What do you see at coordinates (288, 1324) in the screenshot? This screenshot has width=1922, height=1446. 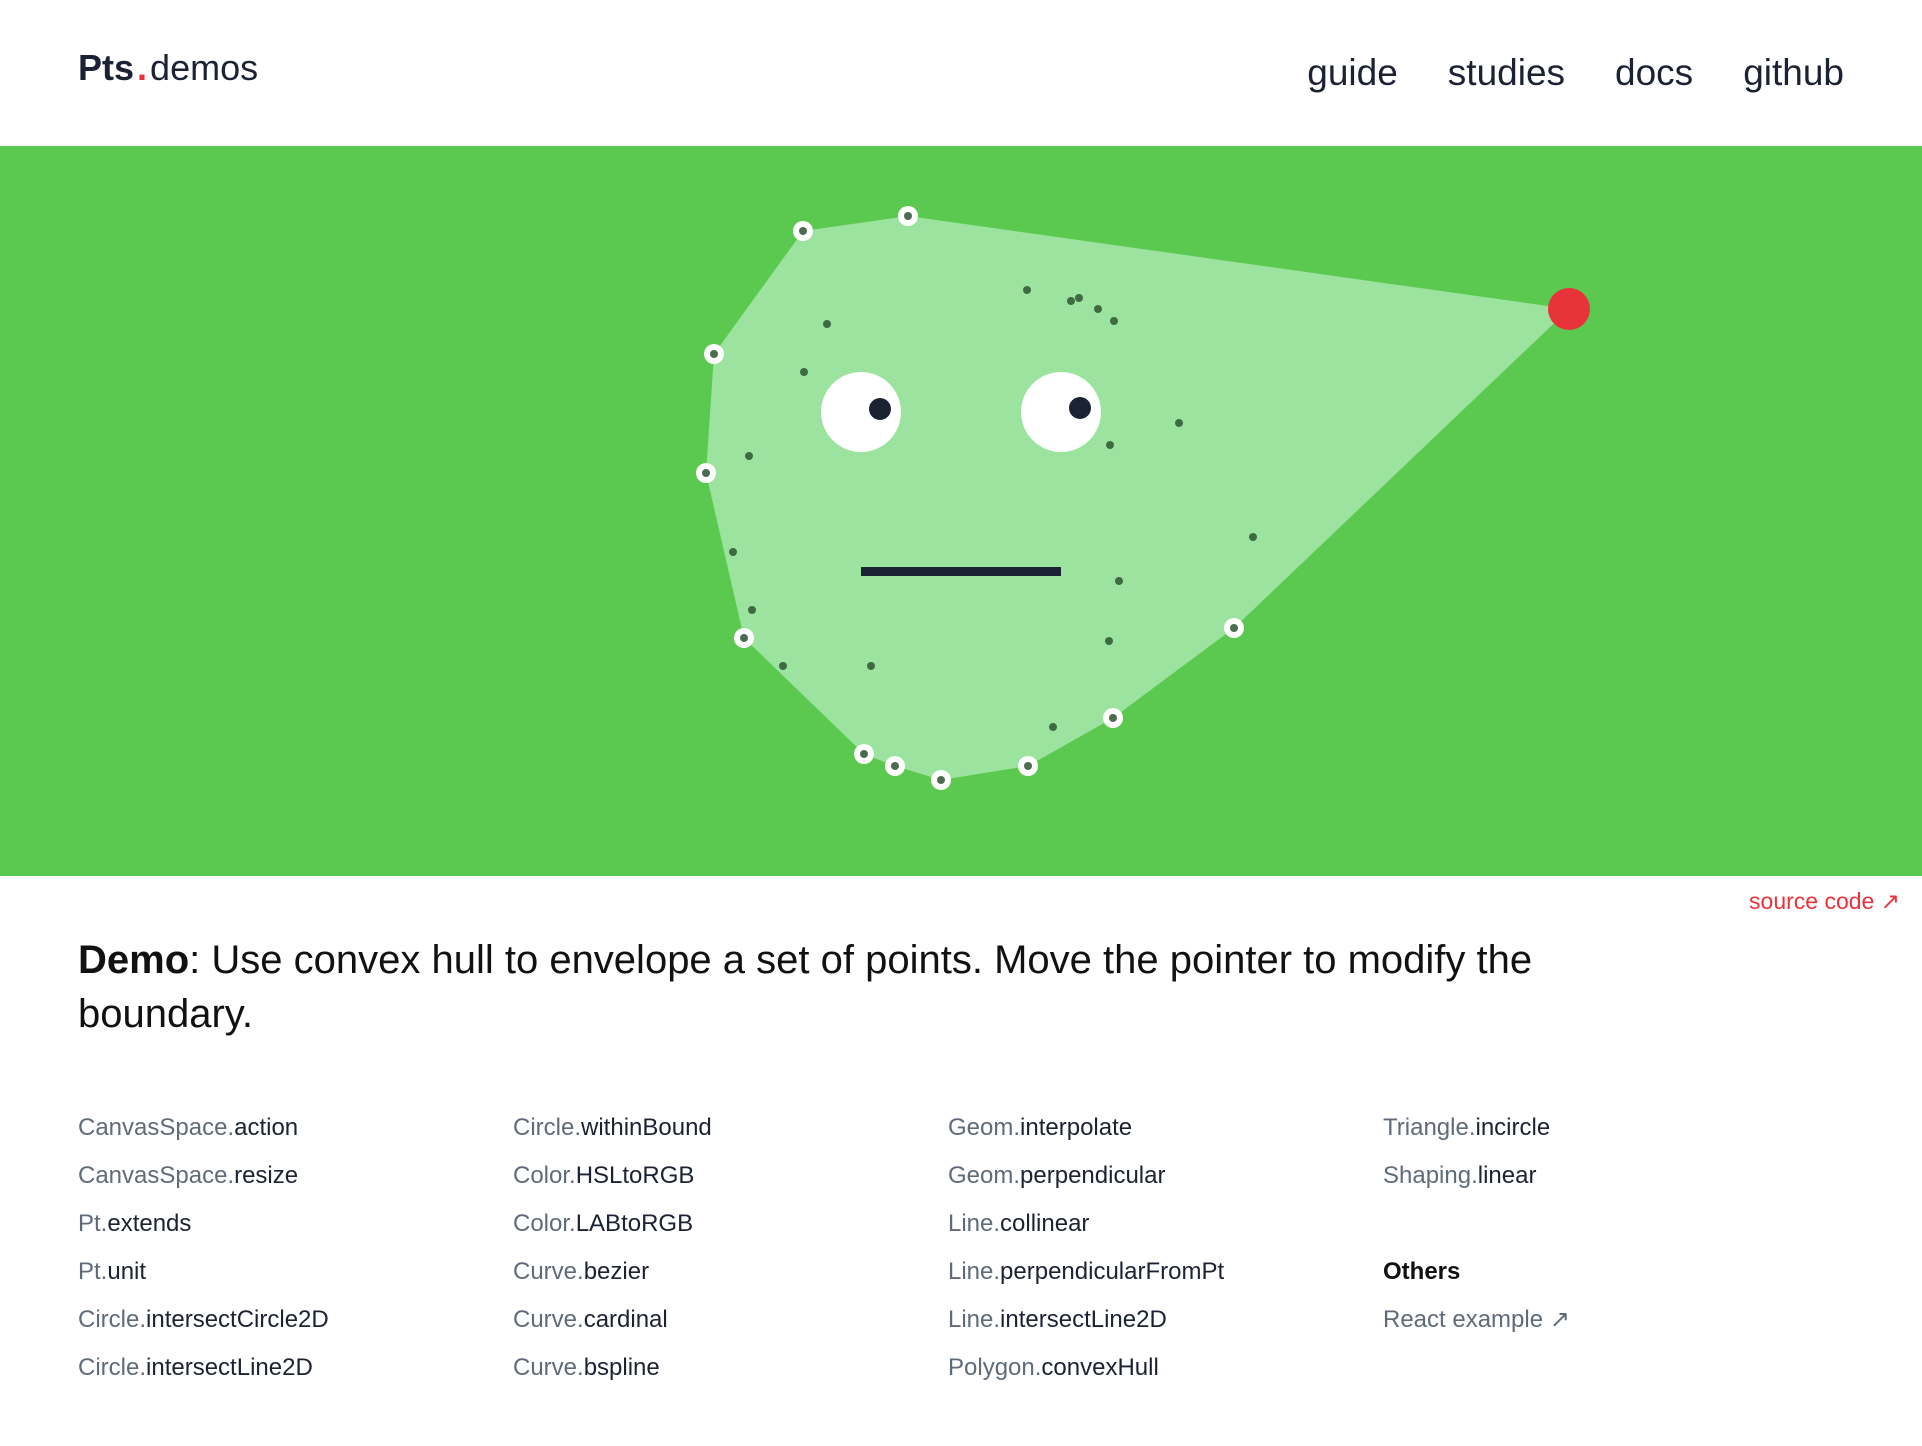 I see `api-link: Circle.intersectCircle2D` at bounding box center [288, 1324].